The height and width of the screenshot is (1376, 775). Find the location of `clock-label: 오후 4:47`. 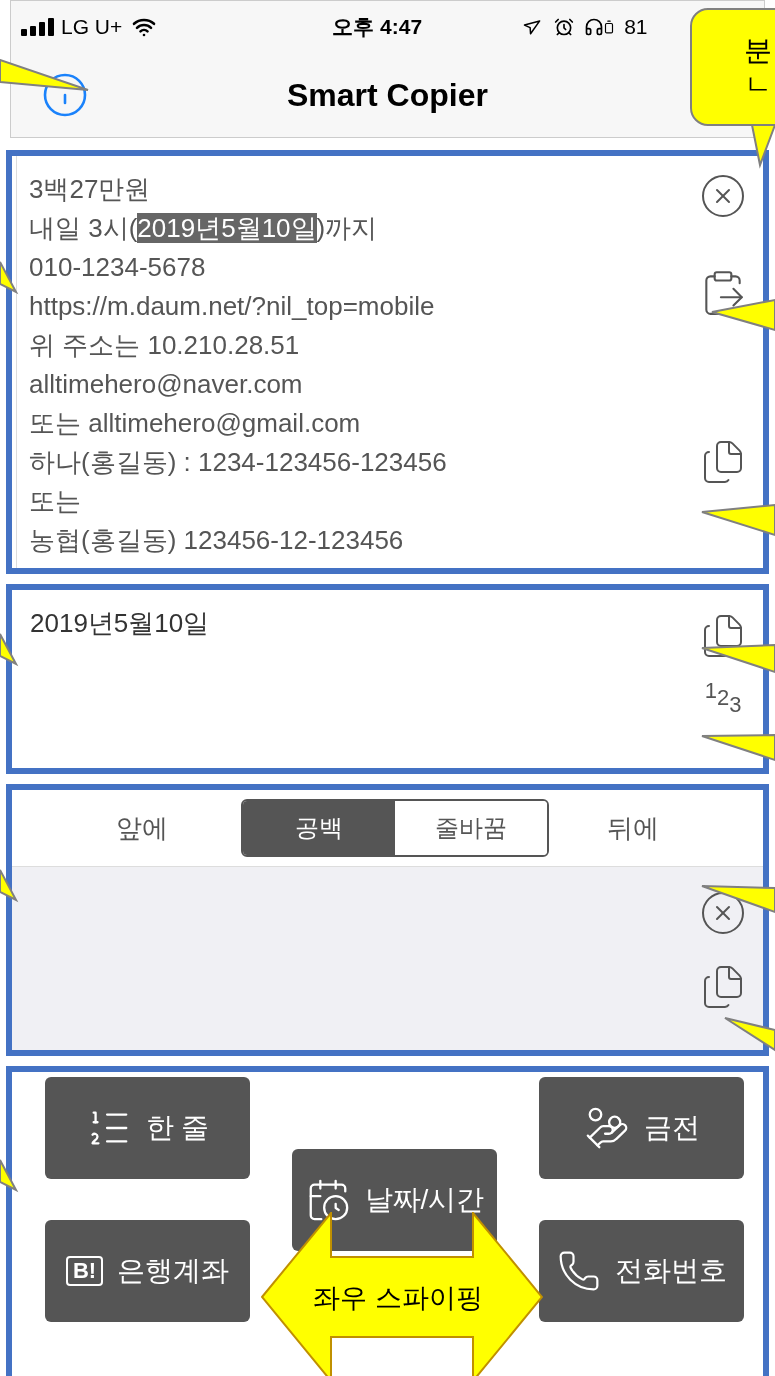

clock-label: 오후 4:47 is located at coordinates (377, 26).